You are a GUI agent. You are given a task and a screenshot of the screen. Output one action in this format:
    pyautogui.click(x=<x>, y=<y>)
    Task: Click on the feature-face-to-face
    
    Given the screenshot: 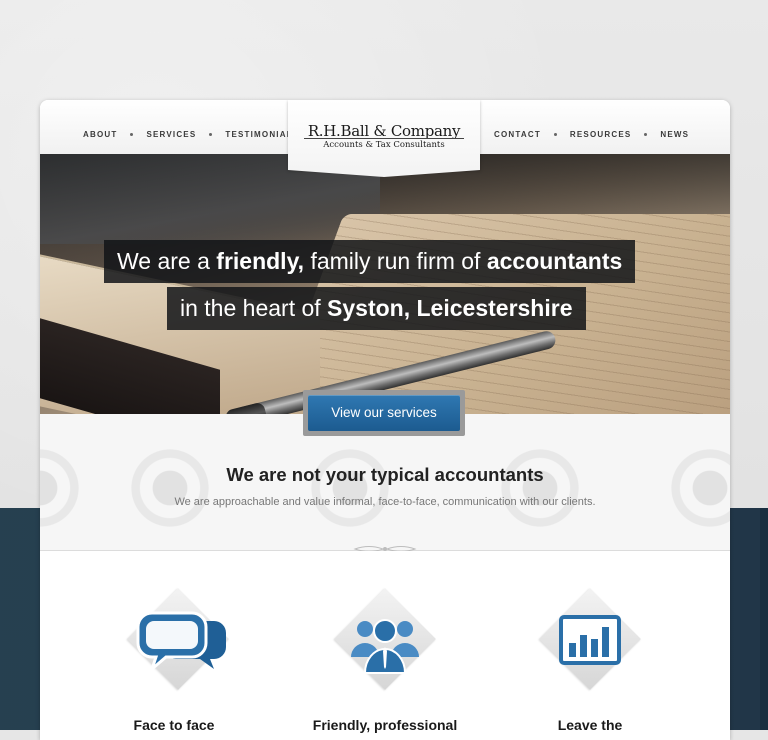 What is the action you would take?
    pyautogui.click(x=178, y=651)
    